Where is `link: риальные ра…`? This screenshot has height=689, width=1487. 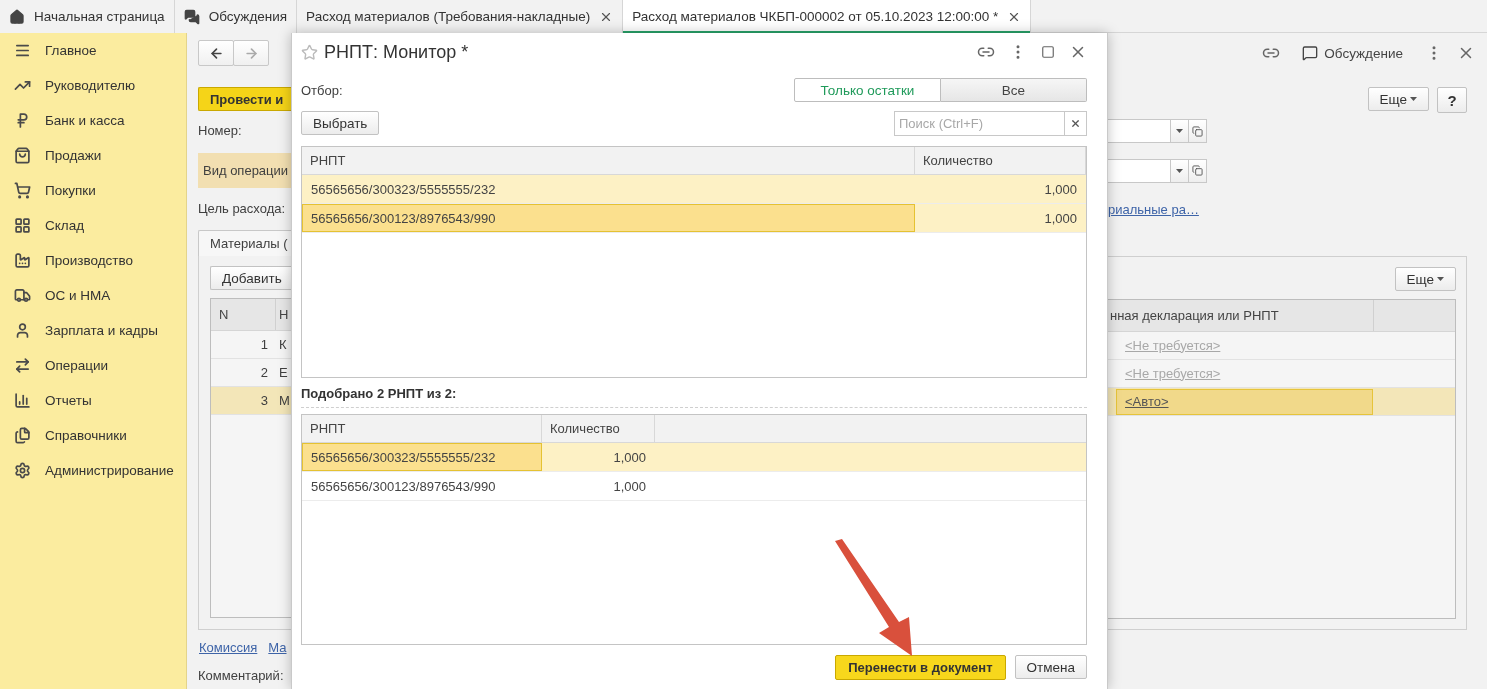
link: риальные ра… is located at coordinates (1153, 209).